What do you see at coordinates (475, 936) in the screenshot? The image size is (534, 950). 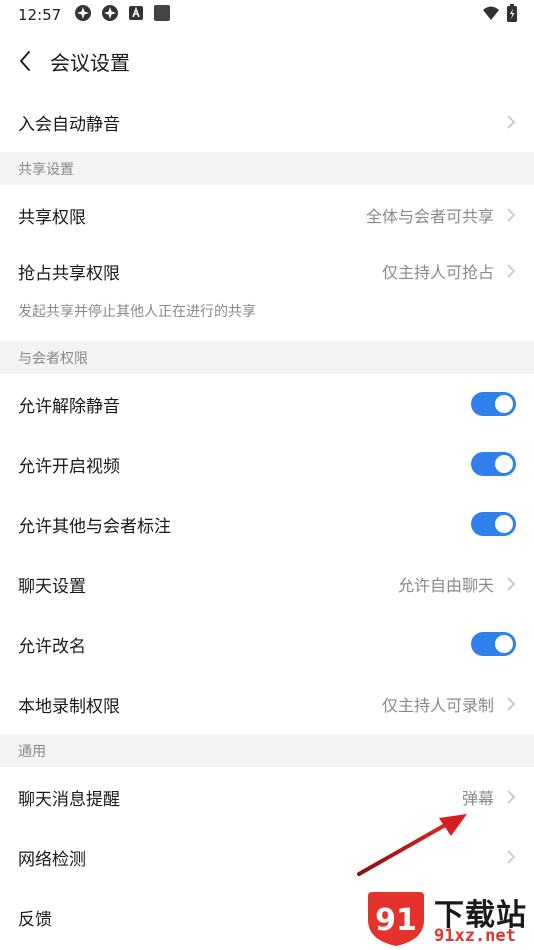 I see `watermark-domain: 91xz.net` at bounding box center [475, 936].